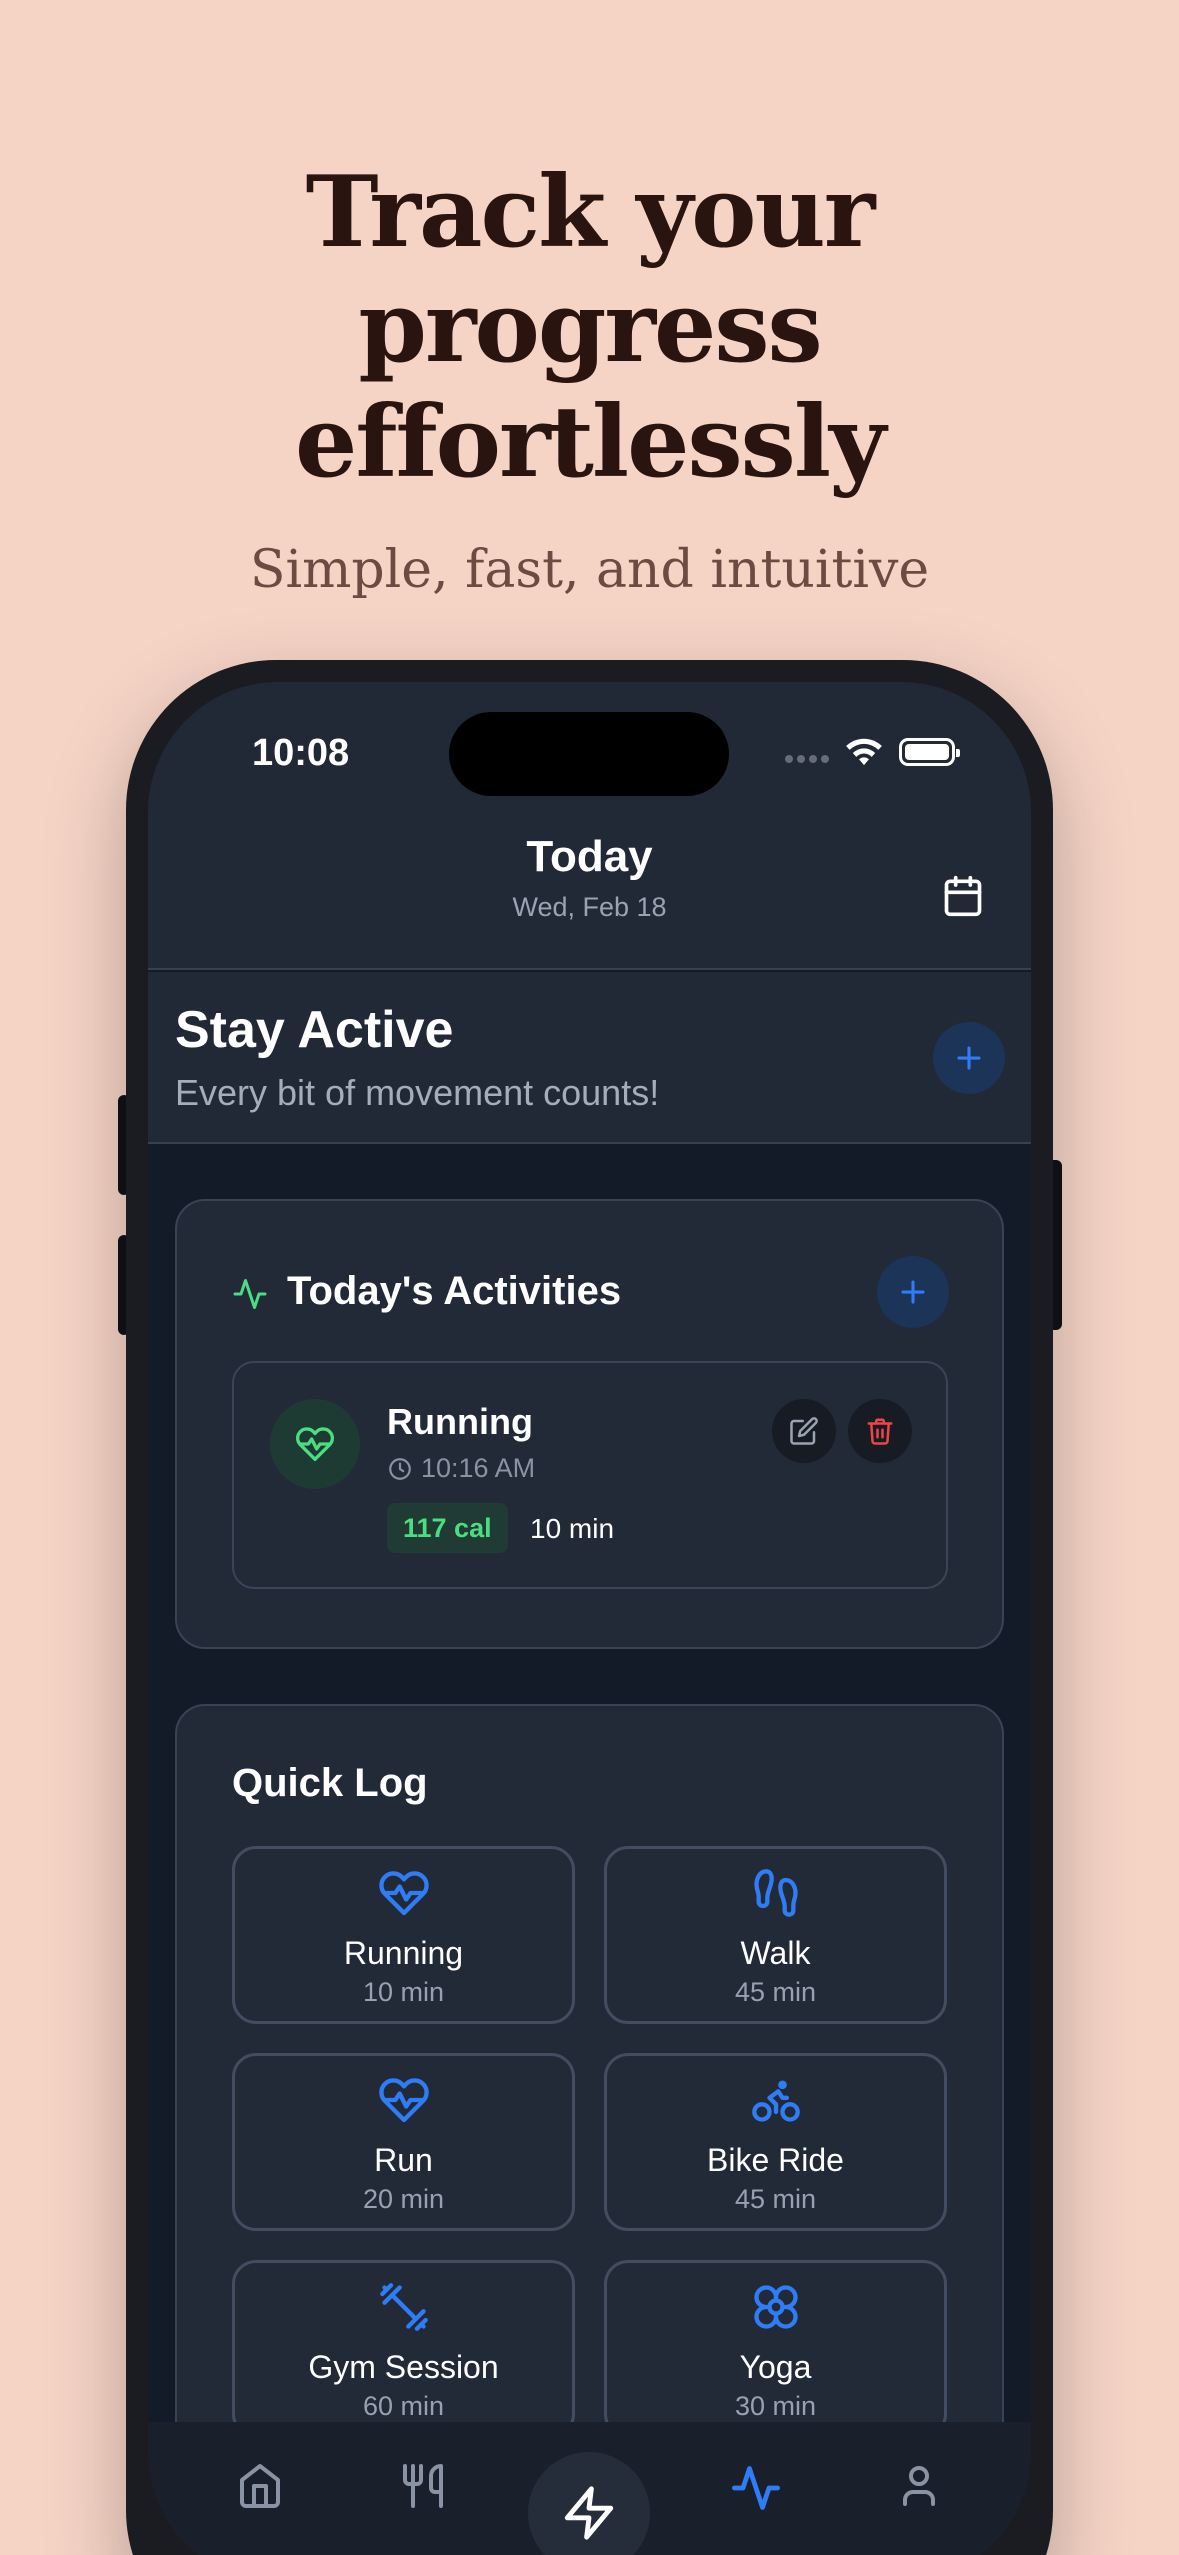 This screenshot has height=2555, width=1179. I want to click on quick-action-button, so click(589, 2503).